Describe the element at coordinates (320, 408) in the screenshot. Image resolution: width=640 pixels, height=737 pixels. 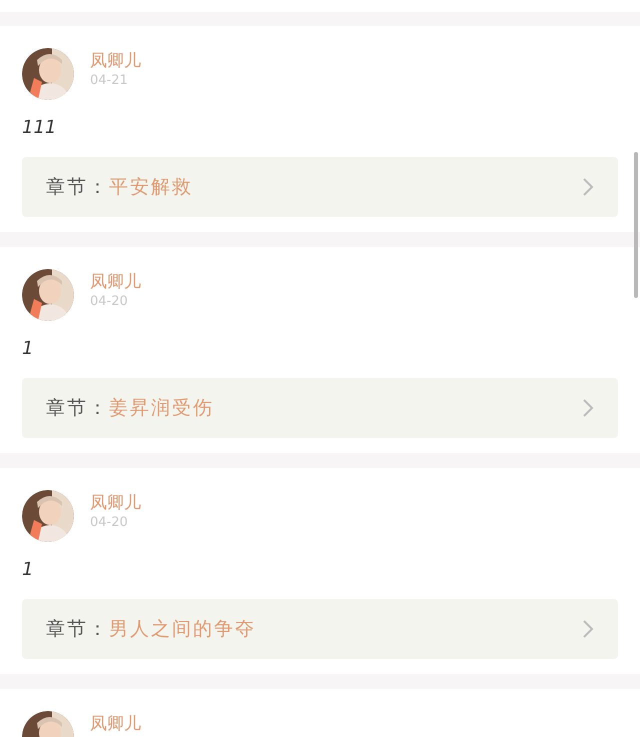
I see `chapter-link: 章节：姜昇润受伤` at that location.